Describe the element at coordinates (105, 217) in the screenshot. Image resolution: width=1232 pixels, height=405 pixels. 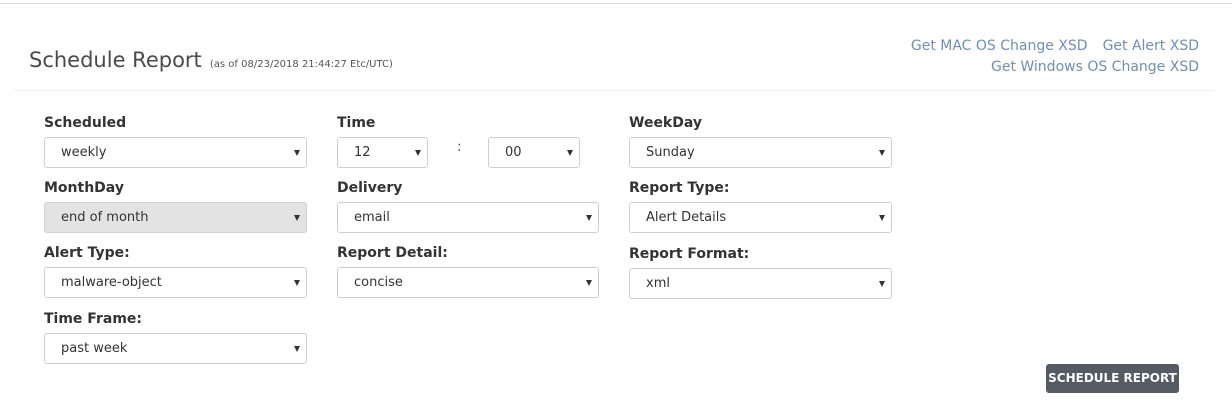
I see `monthday-value: end of month` at that location.